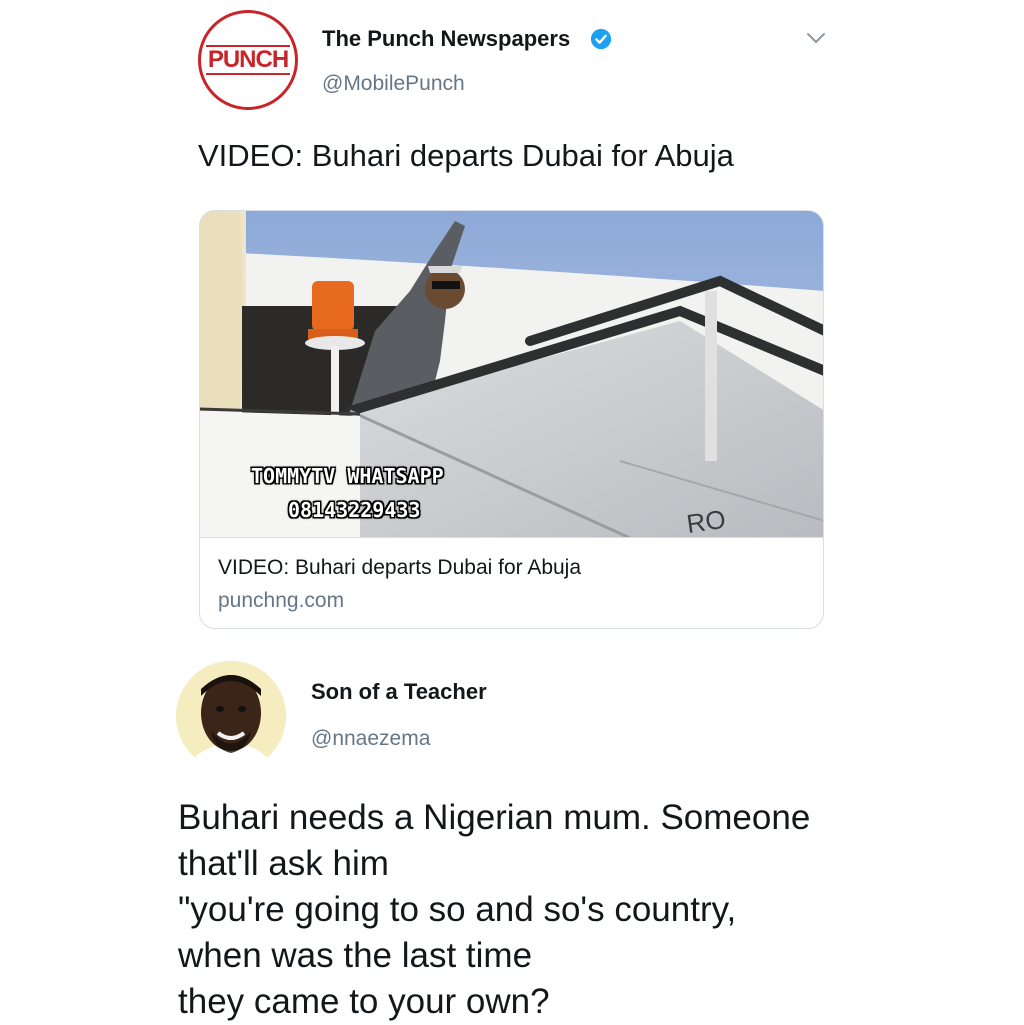  What do you see at coordinates (816, 38) in the screenshot?
I see `chevron-down-icon` at bounding box center [816, 38].